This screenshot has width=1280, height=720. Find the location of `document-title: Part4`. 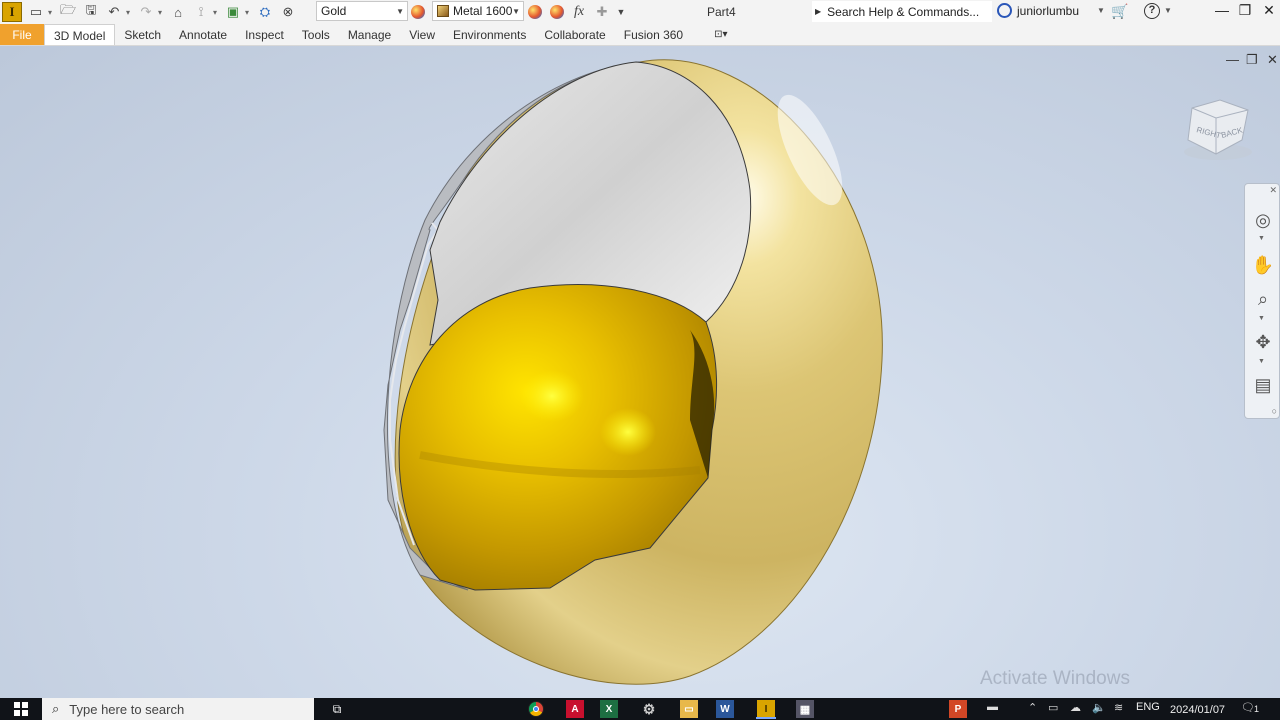

document-title: Part4 is located at coordinates (721, 12).